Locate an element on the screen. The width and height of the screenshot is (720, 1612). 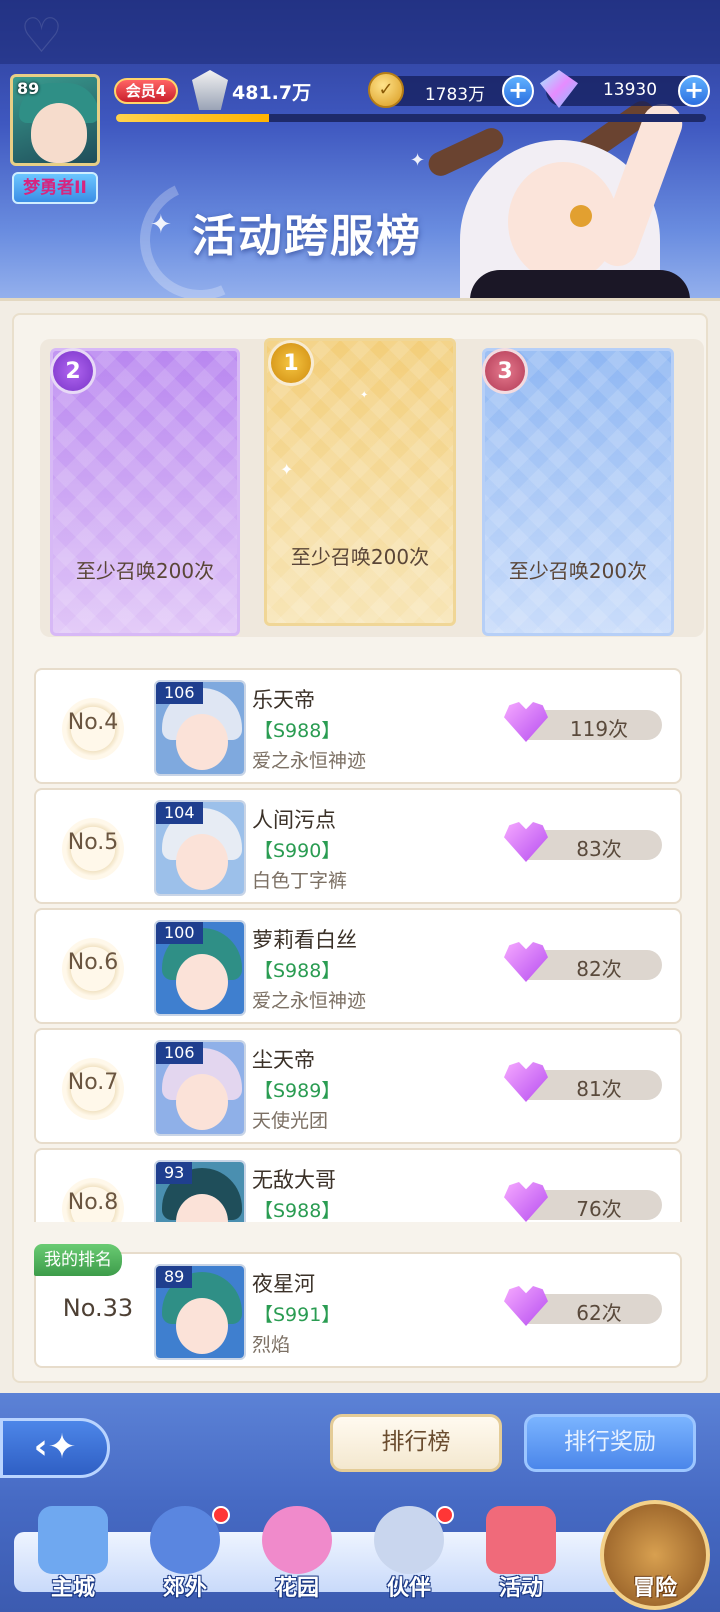
heart-garden-icon is located at coordinates (297, 1540).